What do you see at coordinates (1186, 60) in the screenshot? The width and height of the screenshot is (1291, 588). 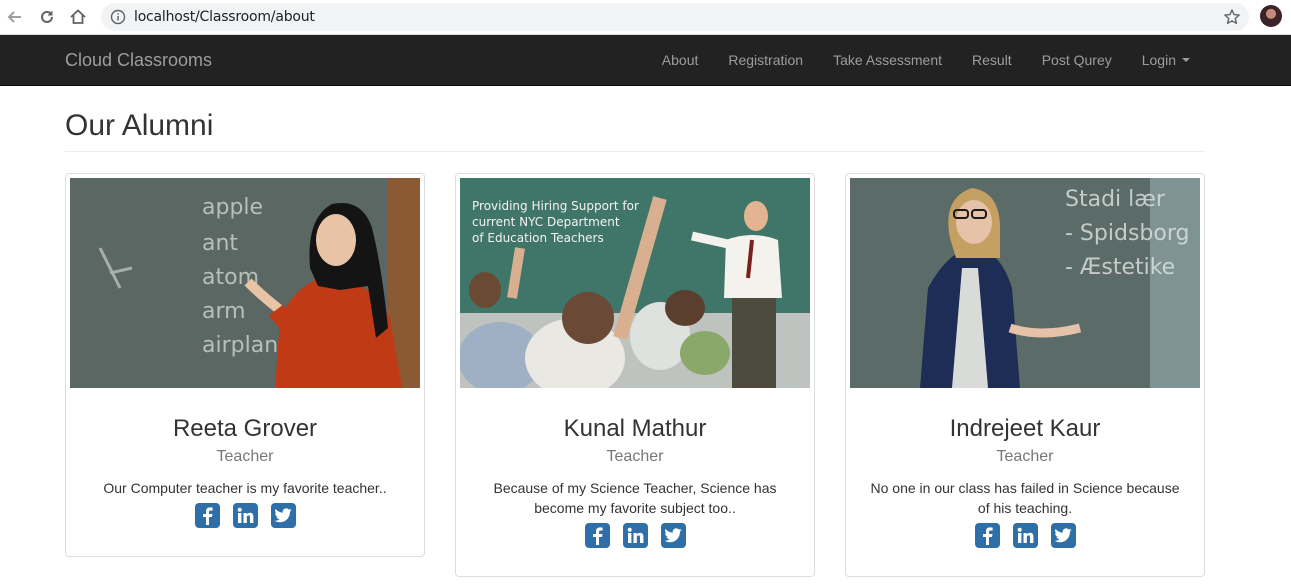 I see `caret-down-icon` at bounding box center [1186, 60].